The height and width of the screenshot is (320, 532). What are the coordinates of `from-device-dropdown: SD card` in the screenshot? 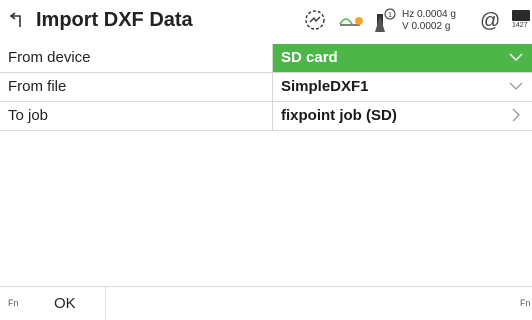 It's located at (402, 58).